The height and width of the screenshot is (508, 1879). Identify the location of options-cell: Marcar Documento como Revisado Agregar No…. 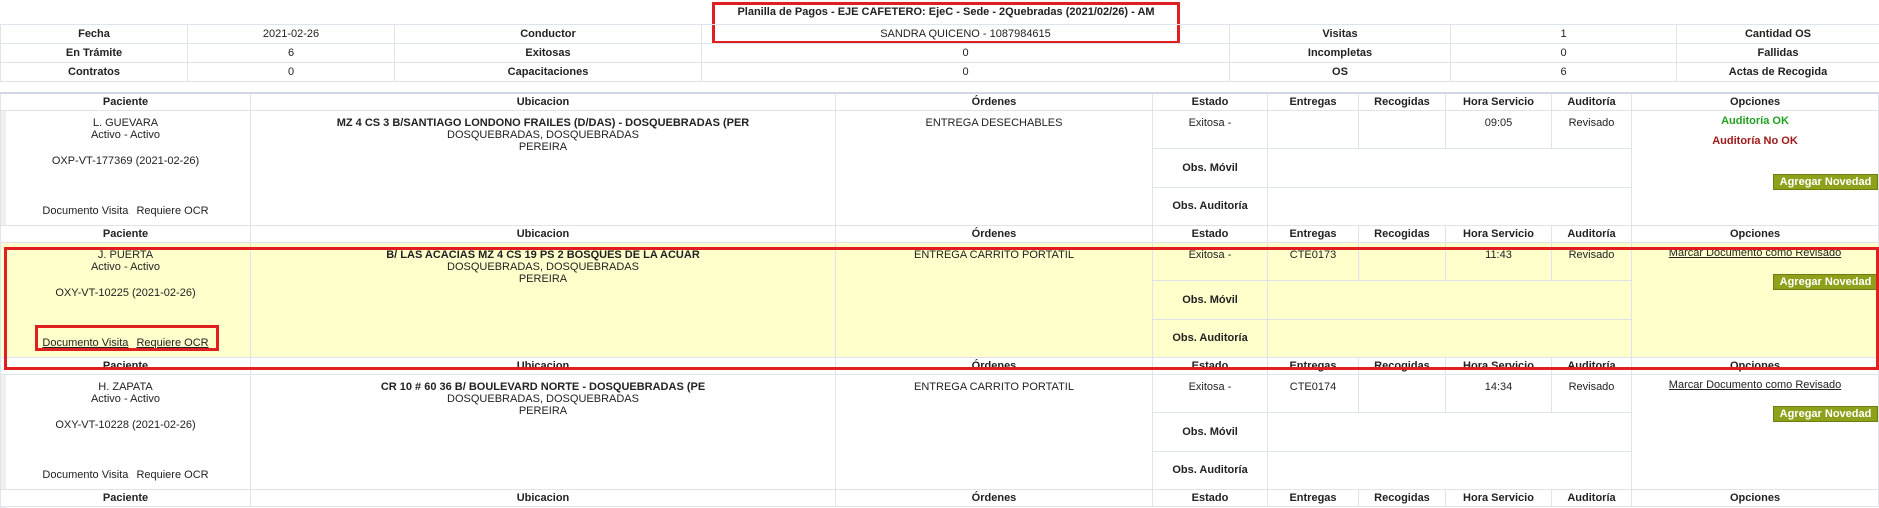
(1755, 432).